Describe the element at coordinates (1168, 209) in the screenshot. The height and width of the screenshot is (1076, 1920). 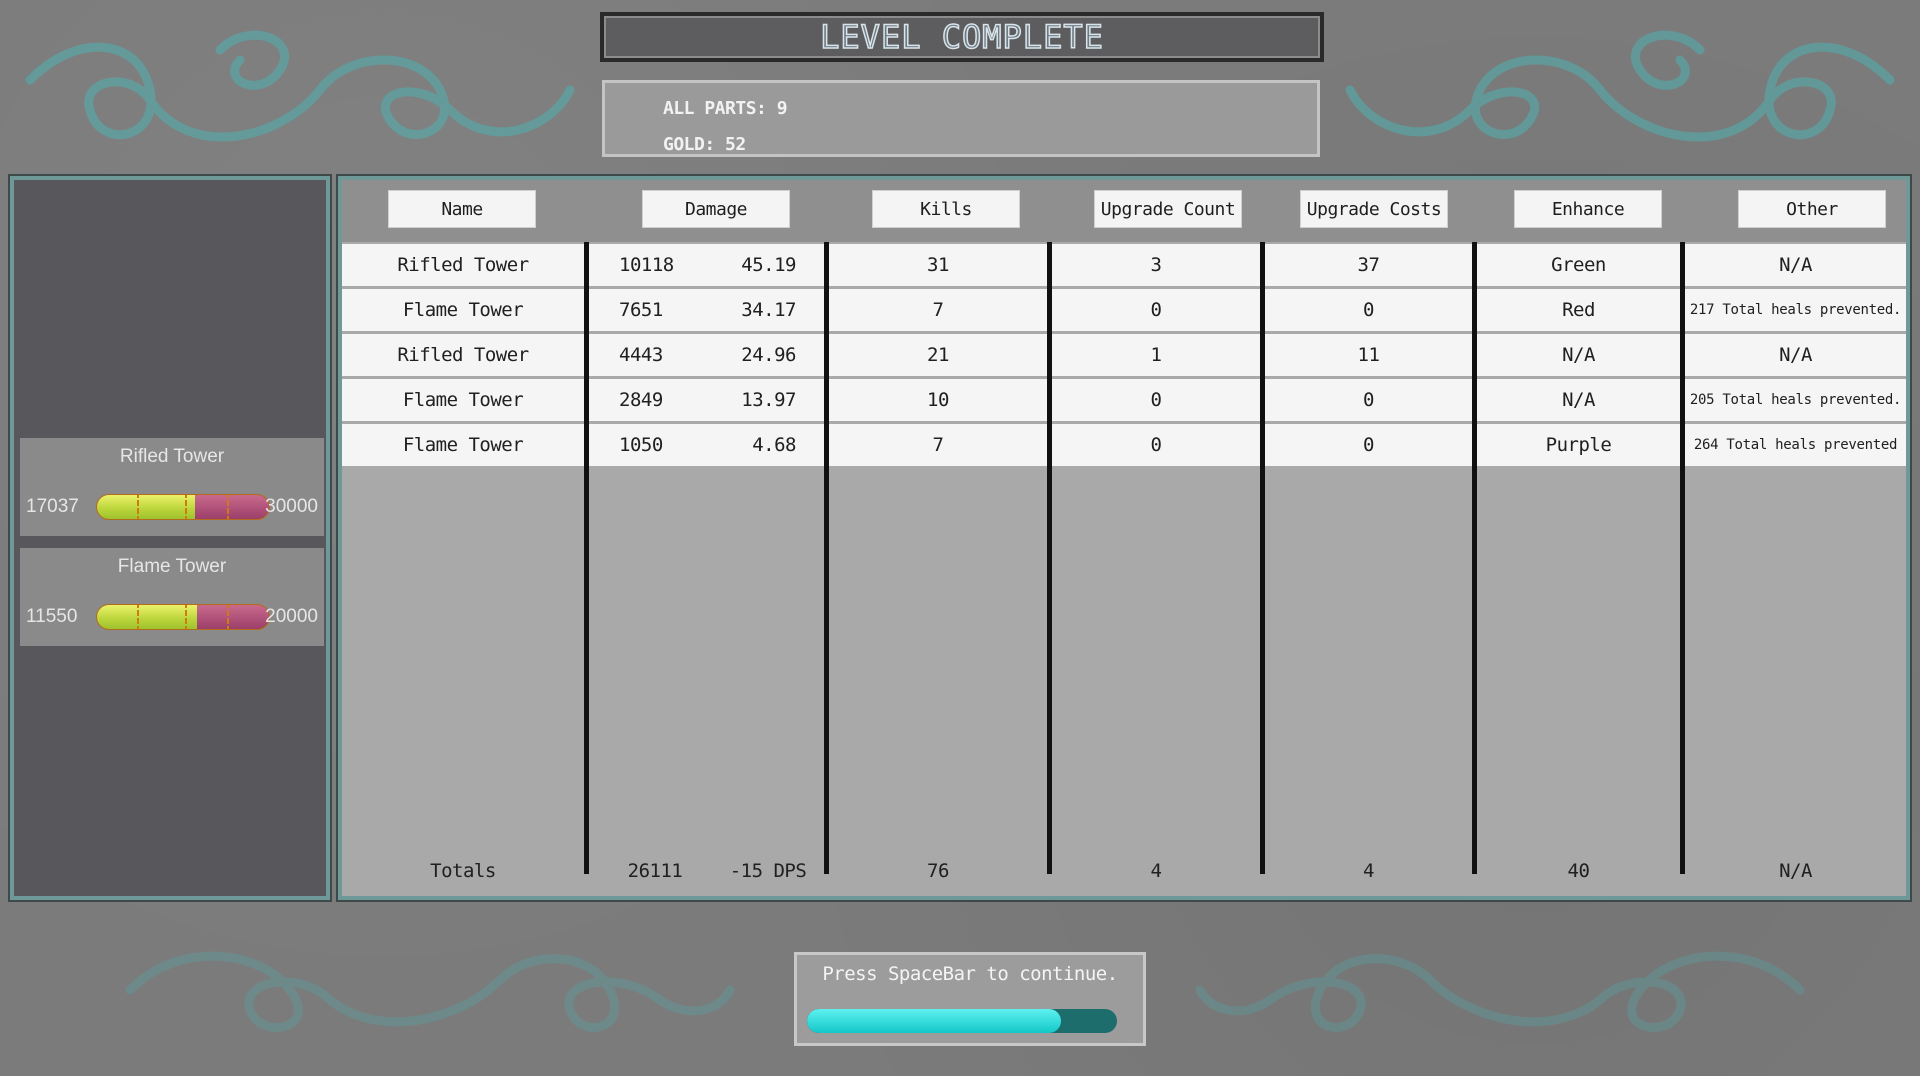
I see `sort-upgrade-count-button: Upgrade Count` at that location.